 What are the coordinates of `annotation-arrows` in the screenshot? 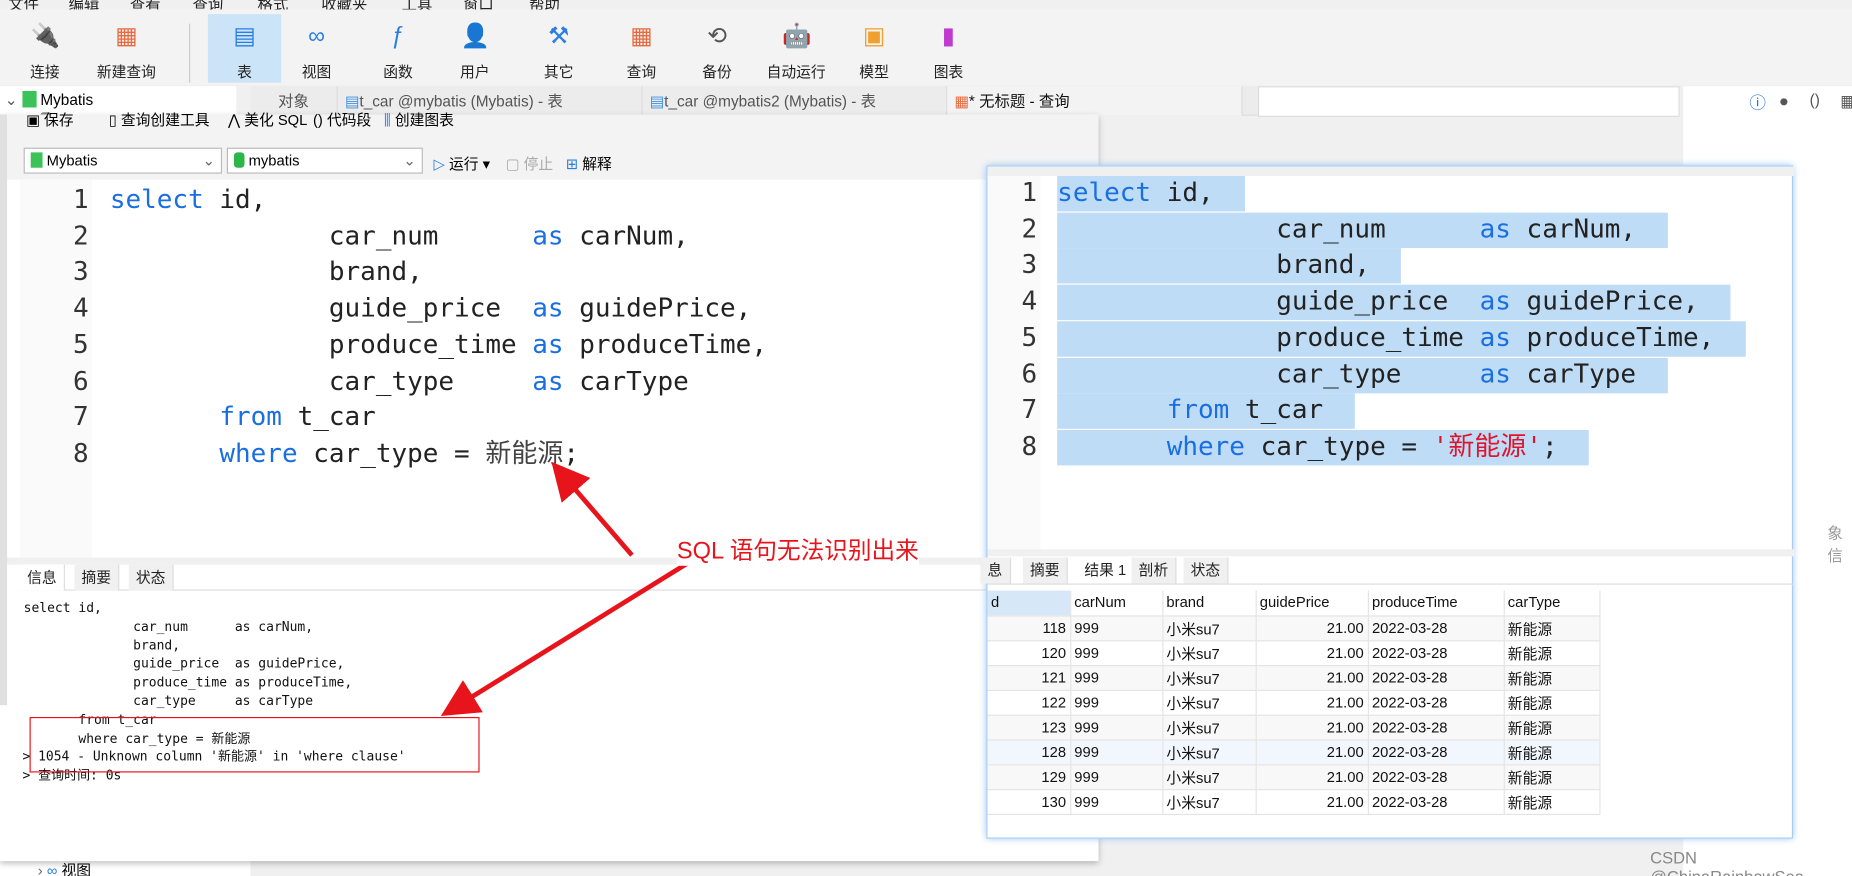 It's located at (566, 589).